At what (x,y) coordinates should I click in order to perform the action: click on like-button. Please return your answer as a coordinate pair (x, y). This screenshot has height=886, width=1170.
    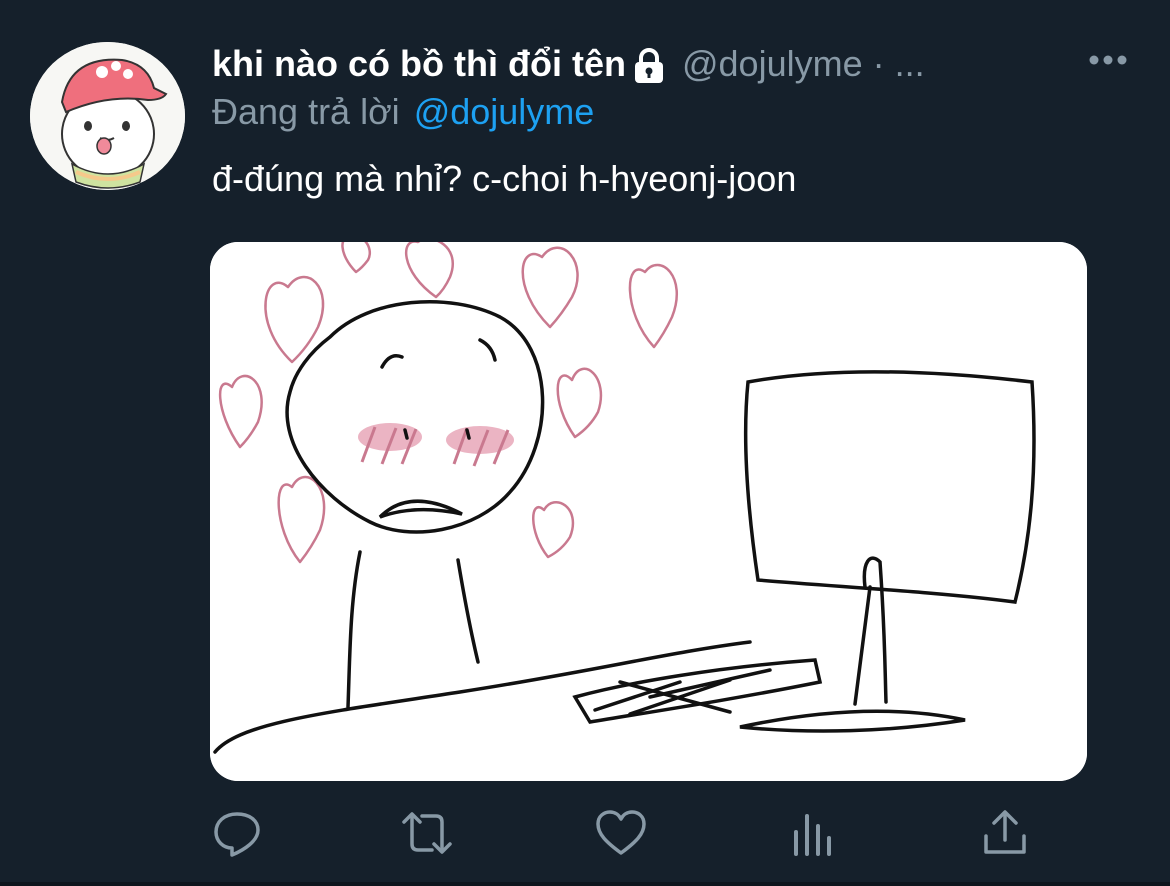
    Looking at the image, I should click on (621, 833).